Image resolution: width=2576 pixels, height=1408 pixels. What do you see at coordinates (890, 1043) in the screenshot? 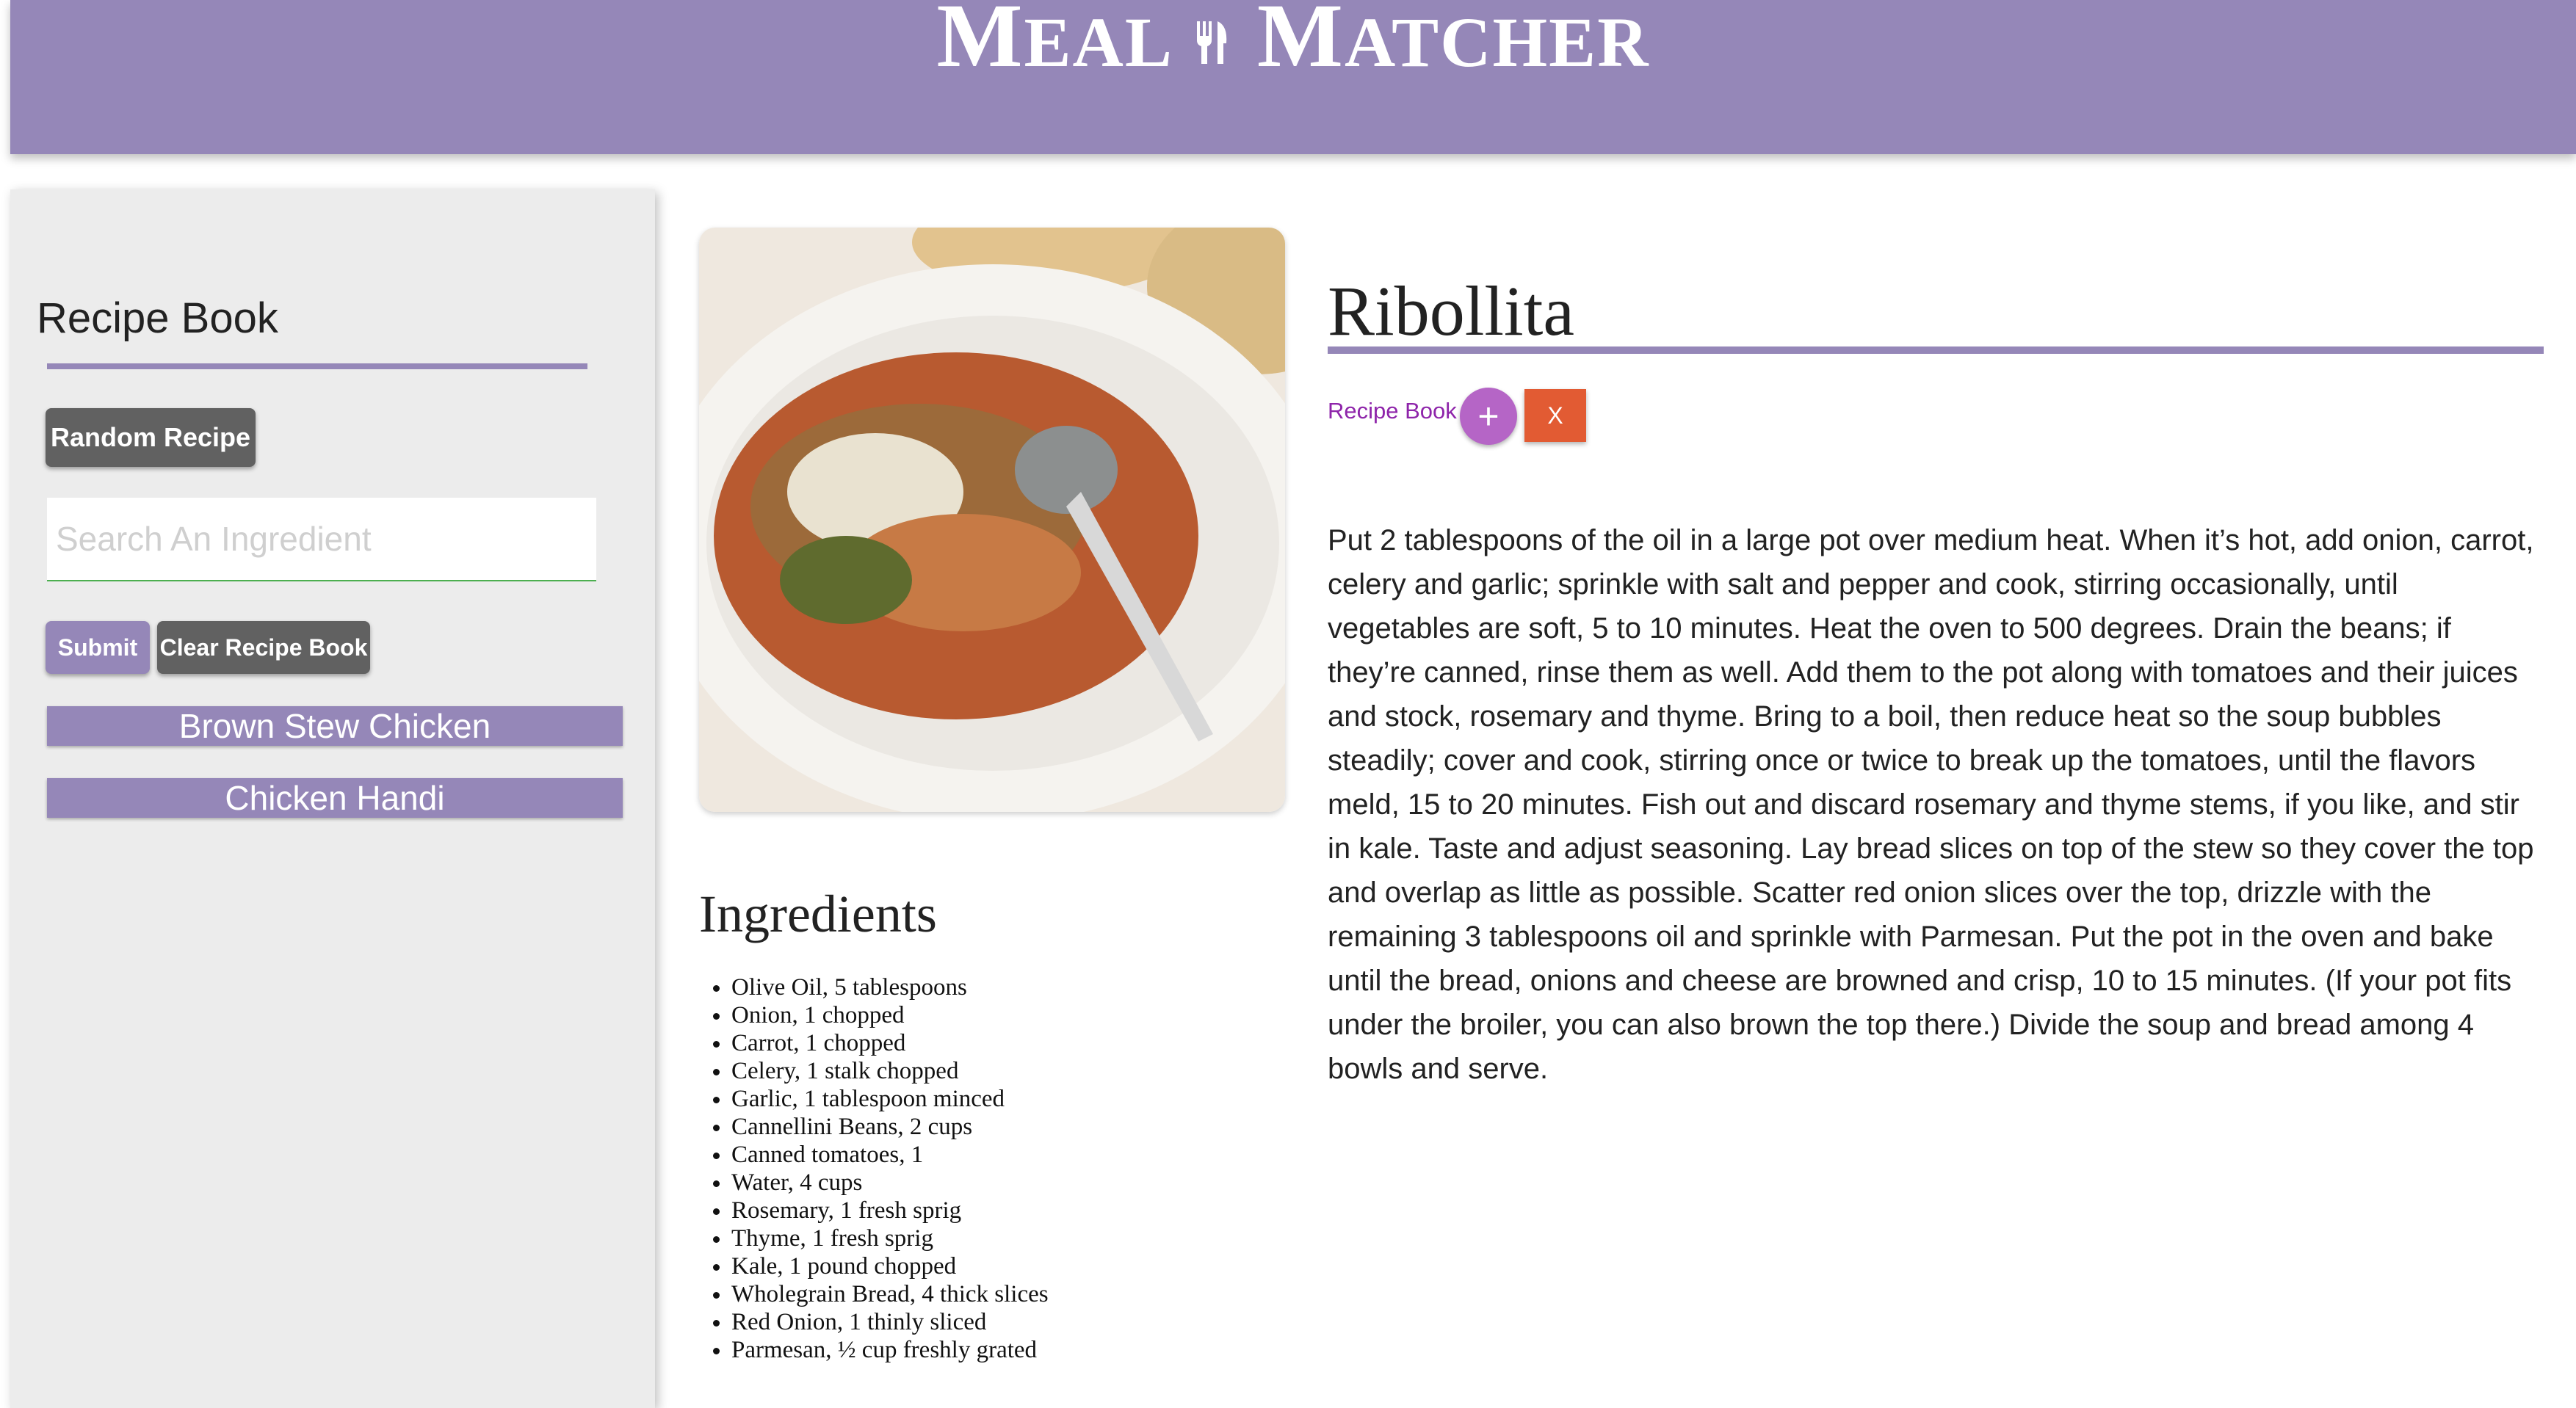
I see `ingredient-item: Carrot, 1 chopped` at bounding box center [890, 1043].